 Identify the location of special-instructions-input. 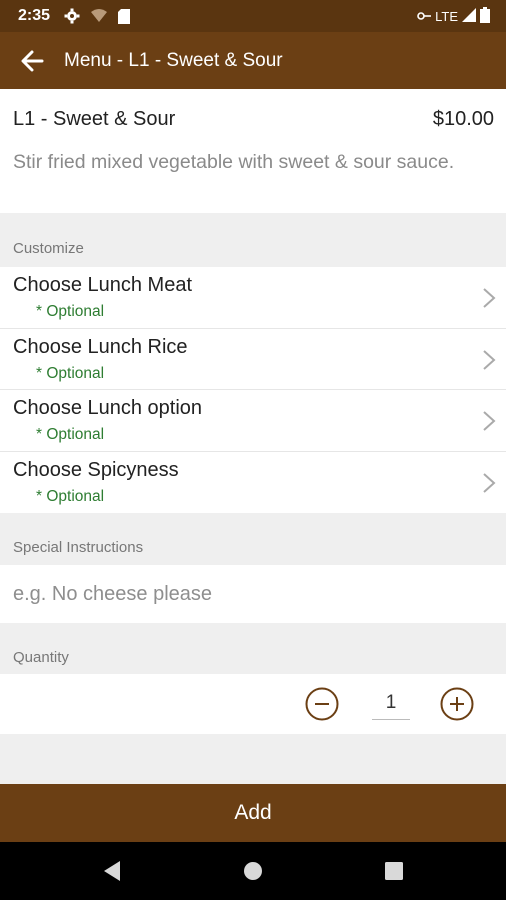
(253, 594).